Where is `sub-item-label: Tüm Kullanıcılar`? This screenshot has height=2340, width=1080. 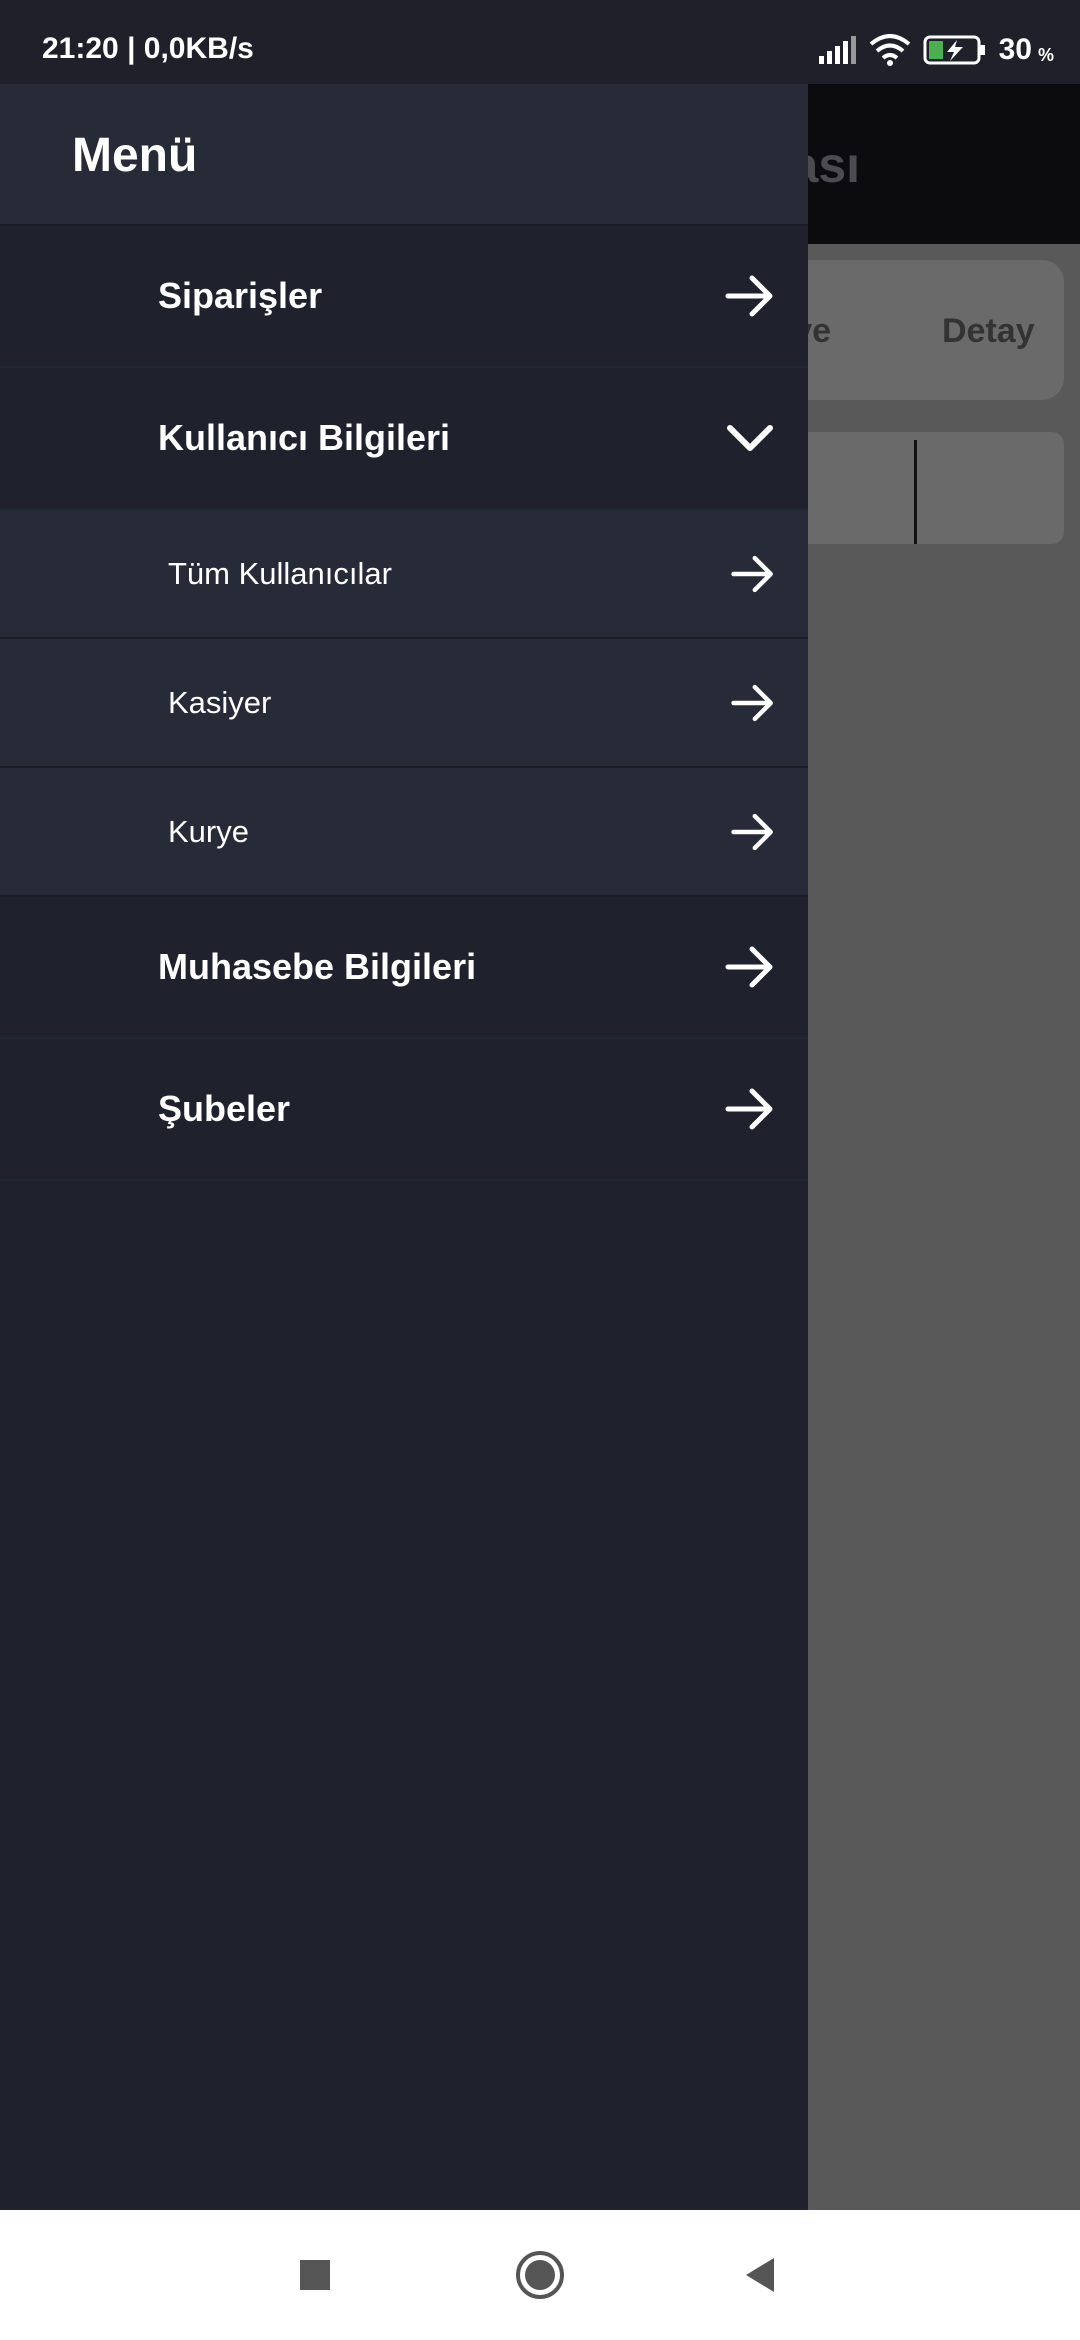
sub-item-label: Tüm Kullanıcılar is located at coordinates (280, 573).